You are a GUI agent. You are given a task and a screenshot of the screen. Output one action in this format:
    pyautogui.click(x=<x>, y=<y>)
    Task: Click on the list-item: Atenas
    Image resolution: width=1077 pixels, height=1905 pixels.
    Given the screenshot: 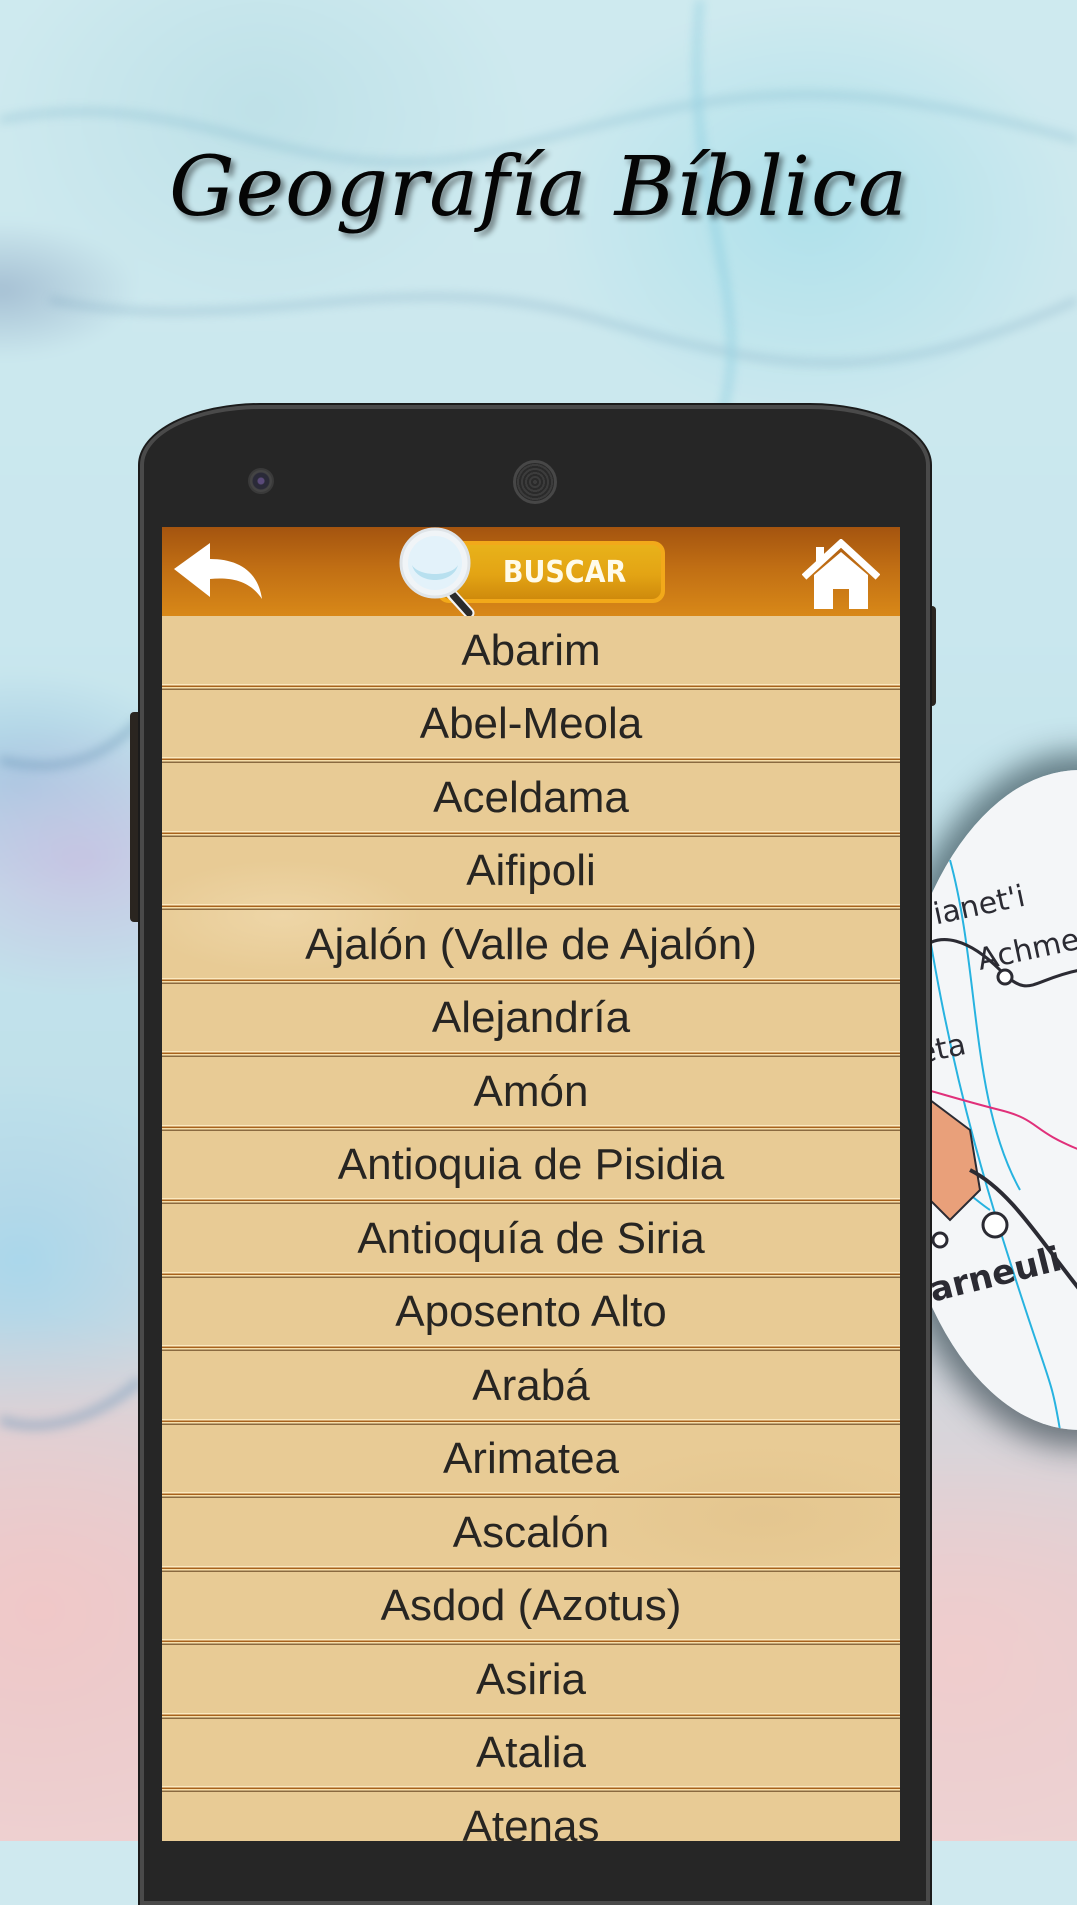 What is the action you would take?
    pyautogui.click(x=531, y=1816)
    